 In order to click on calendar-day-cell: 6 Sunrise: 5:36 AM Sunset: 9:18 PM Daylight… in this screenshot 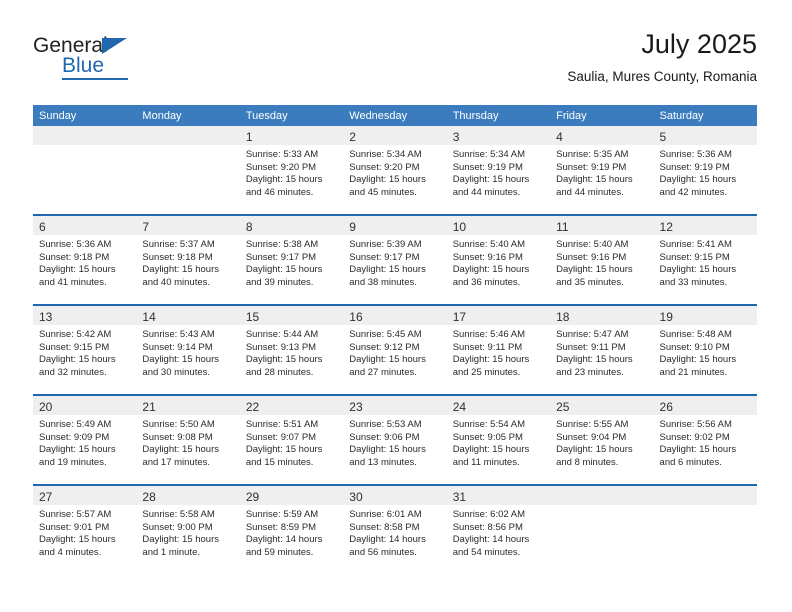, I will do `click(85, 259)`.